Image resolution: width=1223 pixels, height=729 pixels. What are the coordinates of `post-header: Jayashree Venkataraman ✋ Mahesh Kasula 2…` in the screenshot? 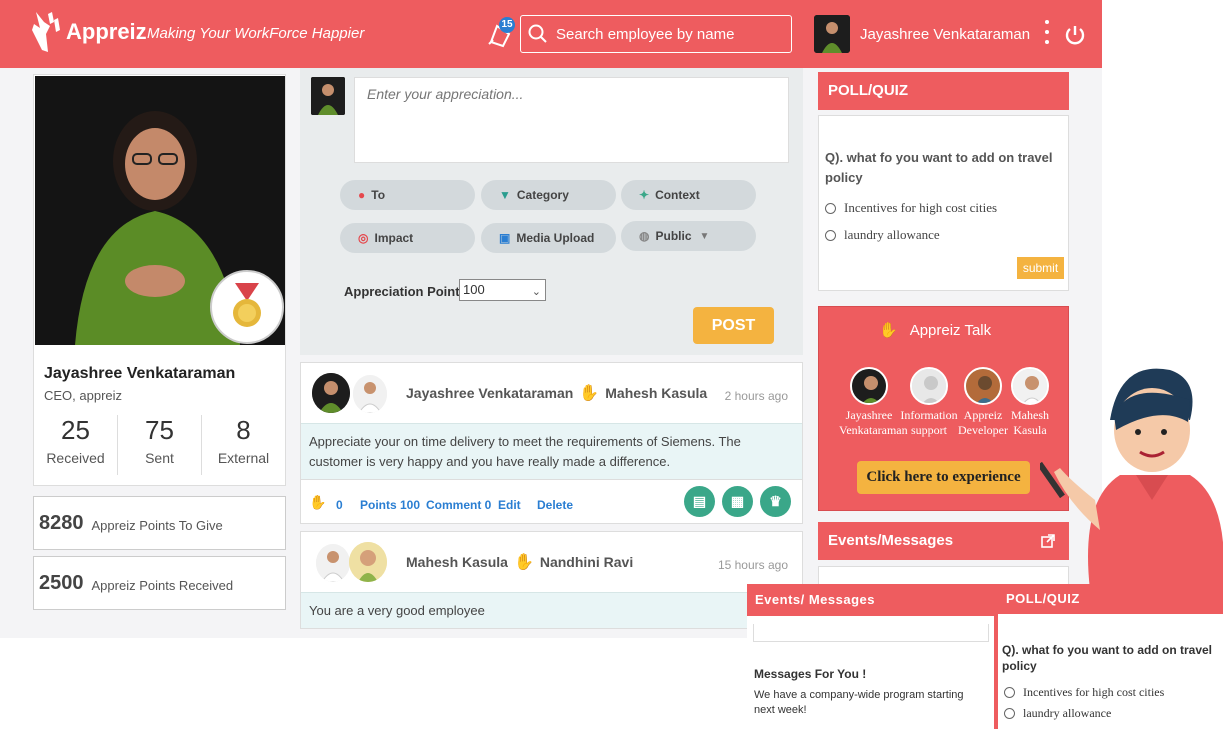 It's located at (551, 393).